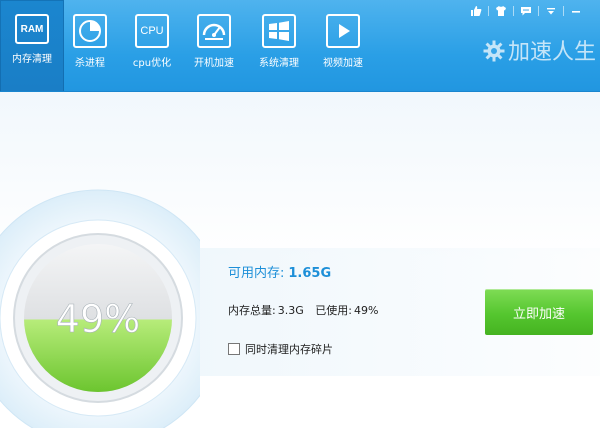 This screenshot has height=428, width=600. I want to click on pie-chart-icon, so click(90, 31).